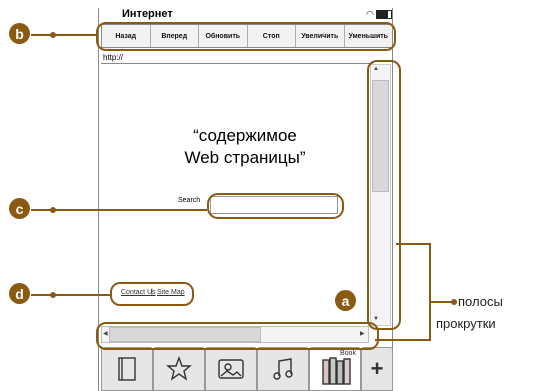  Describe the element at coordinates (19, 33) in the screenshot. I see `callout-b-badge: b` at that location.